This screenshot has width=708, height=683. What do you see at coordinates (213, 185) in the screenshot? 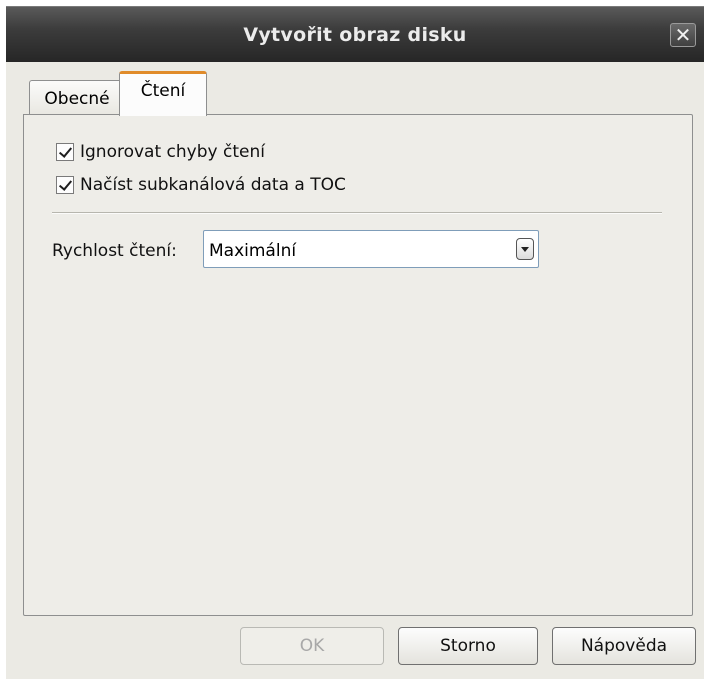
I see `read-subchannel-label: Načíst subkanálová data a TOC` at bounding box center [213, 185].